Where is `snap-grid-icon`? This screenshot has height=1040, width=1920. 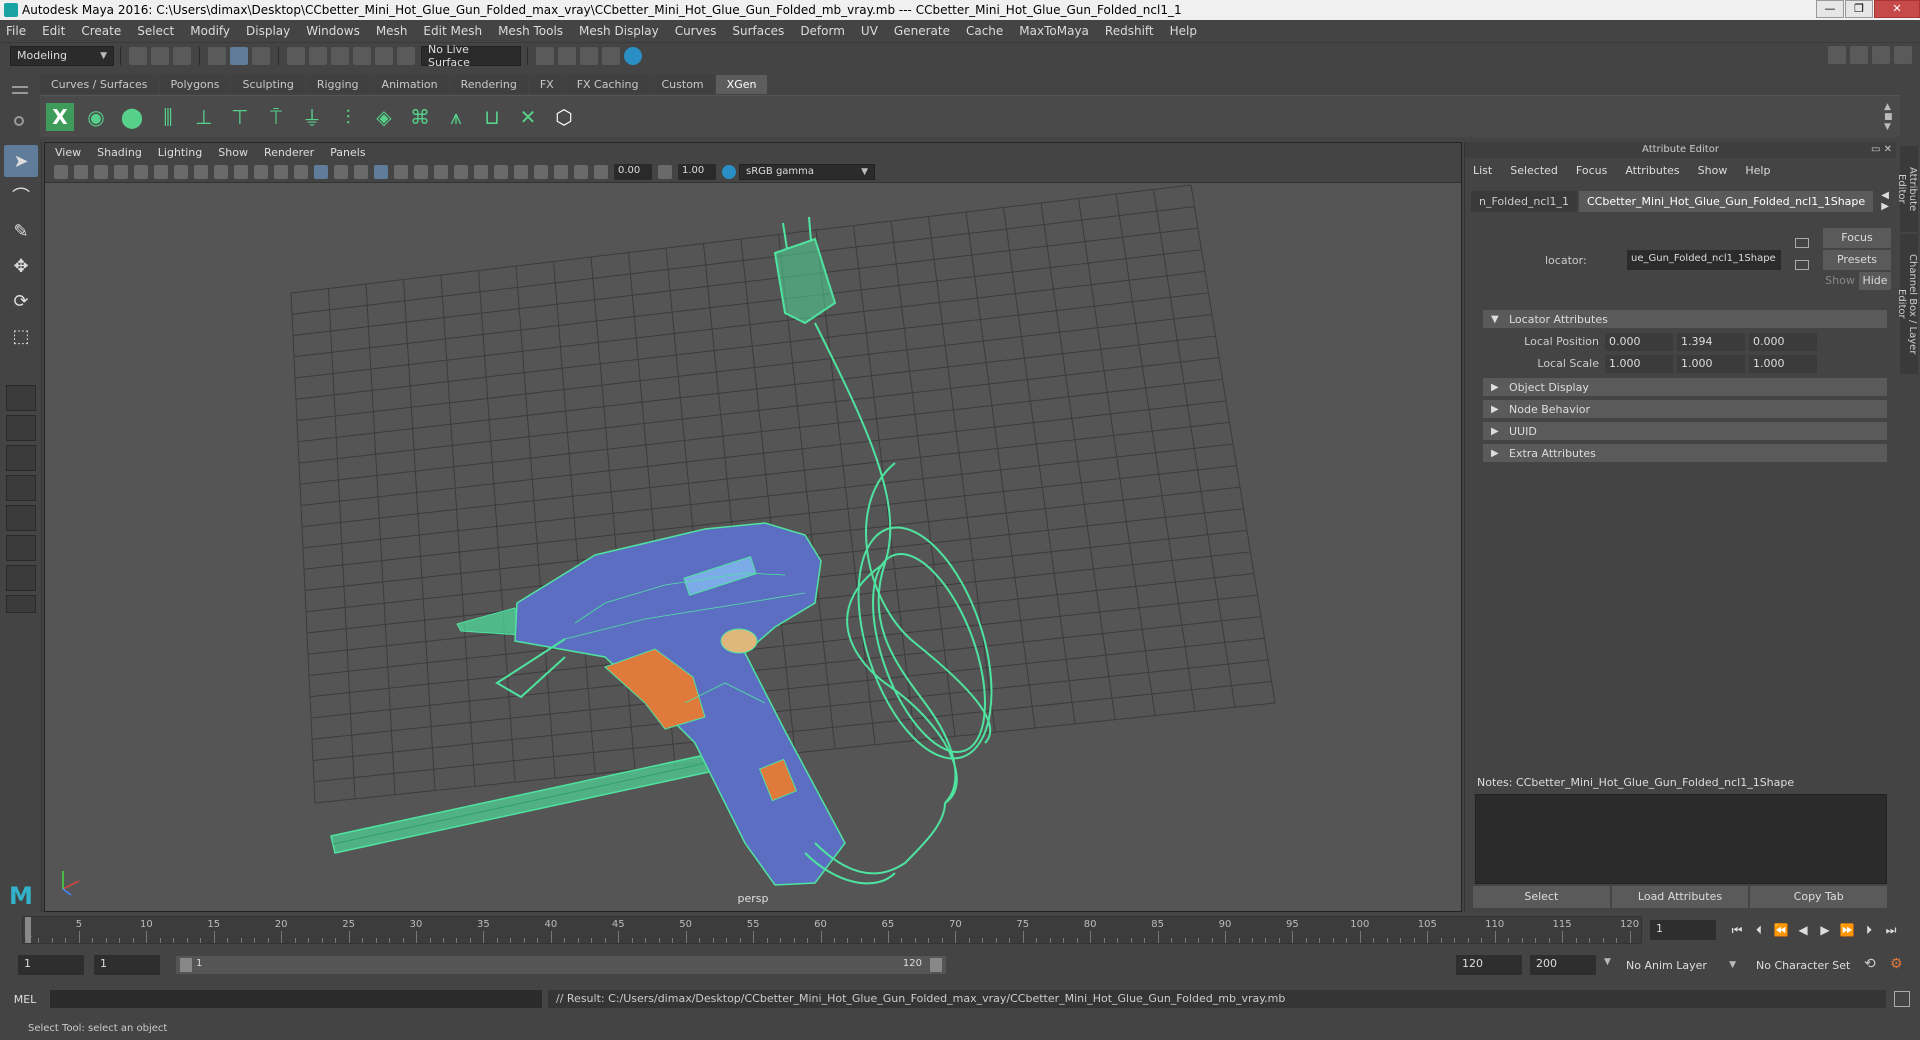 snap-grid-icon is located at coordinates (296, 55).